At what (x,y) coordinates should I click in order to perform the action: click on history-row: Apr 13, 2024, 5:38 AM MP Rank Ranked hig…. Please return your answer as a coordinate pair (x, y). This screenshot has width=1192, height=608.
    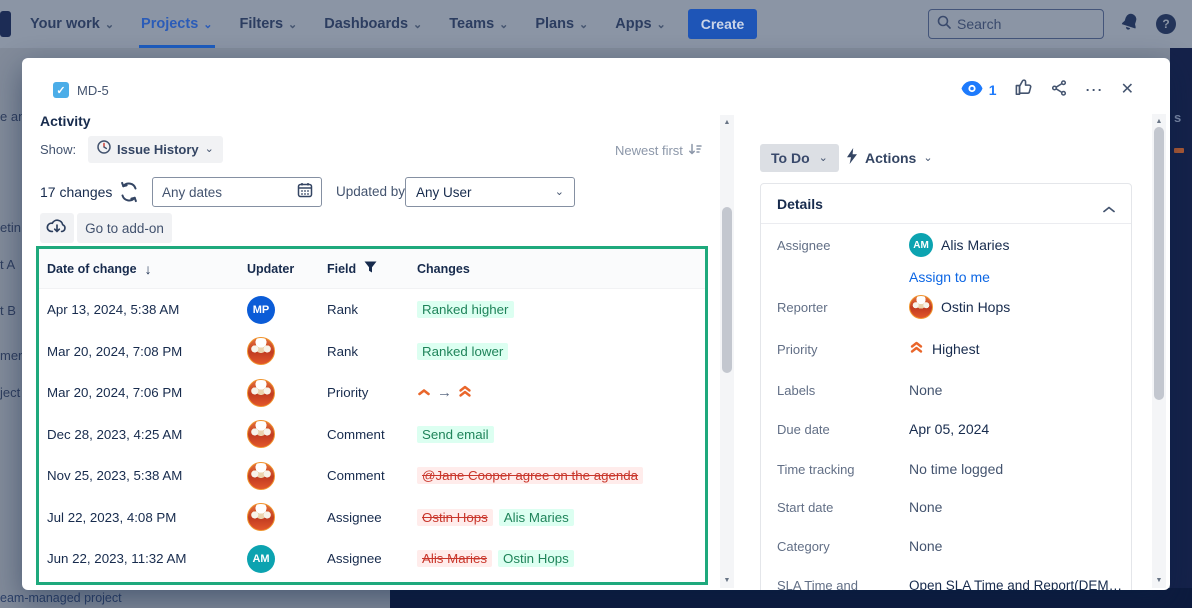
    Looking at the image, I should click on (372, 310).